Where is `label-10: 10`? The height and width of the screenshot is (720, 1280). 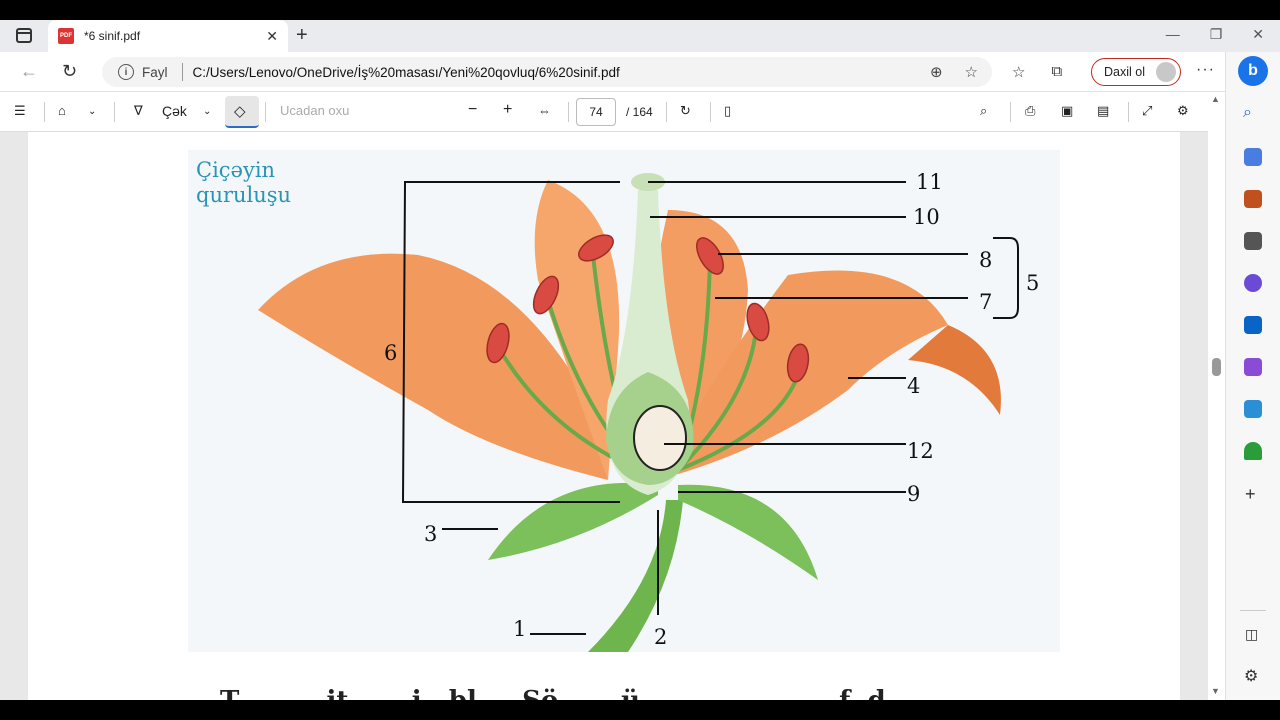
label-10: 10 is located at coordinates (926, 217).